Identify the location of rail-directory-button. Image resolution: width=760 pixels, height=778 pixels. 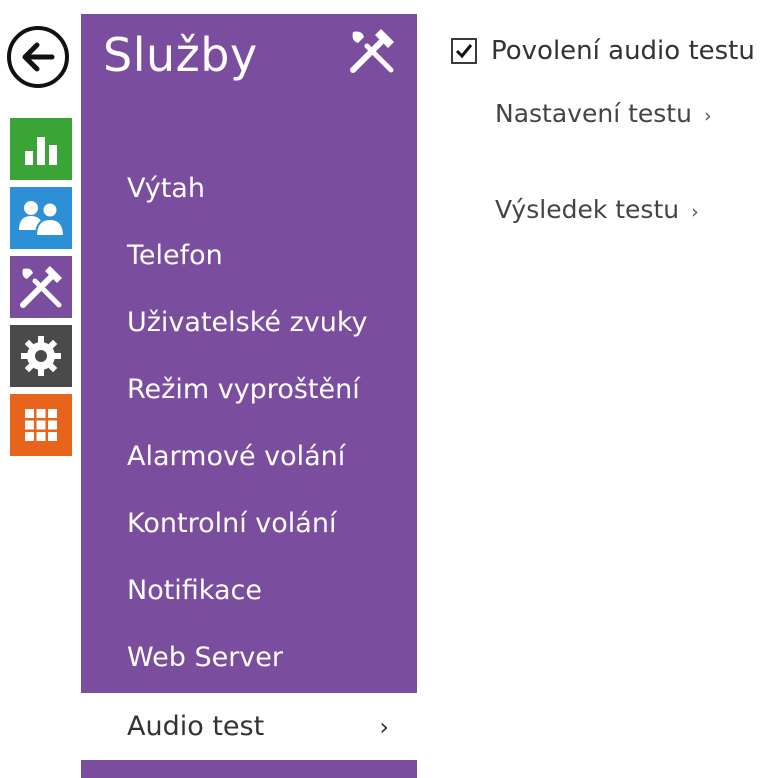
(41, 218).